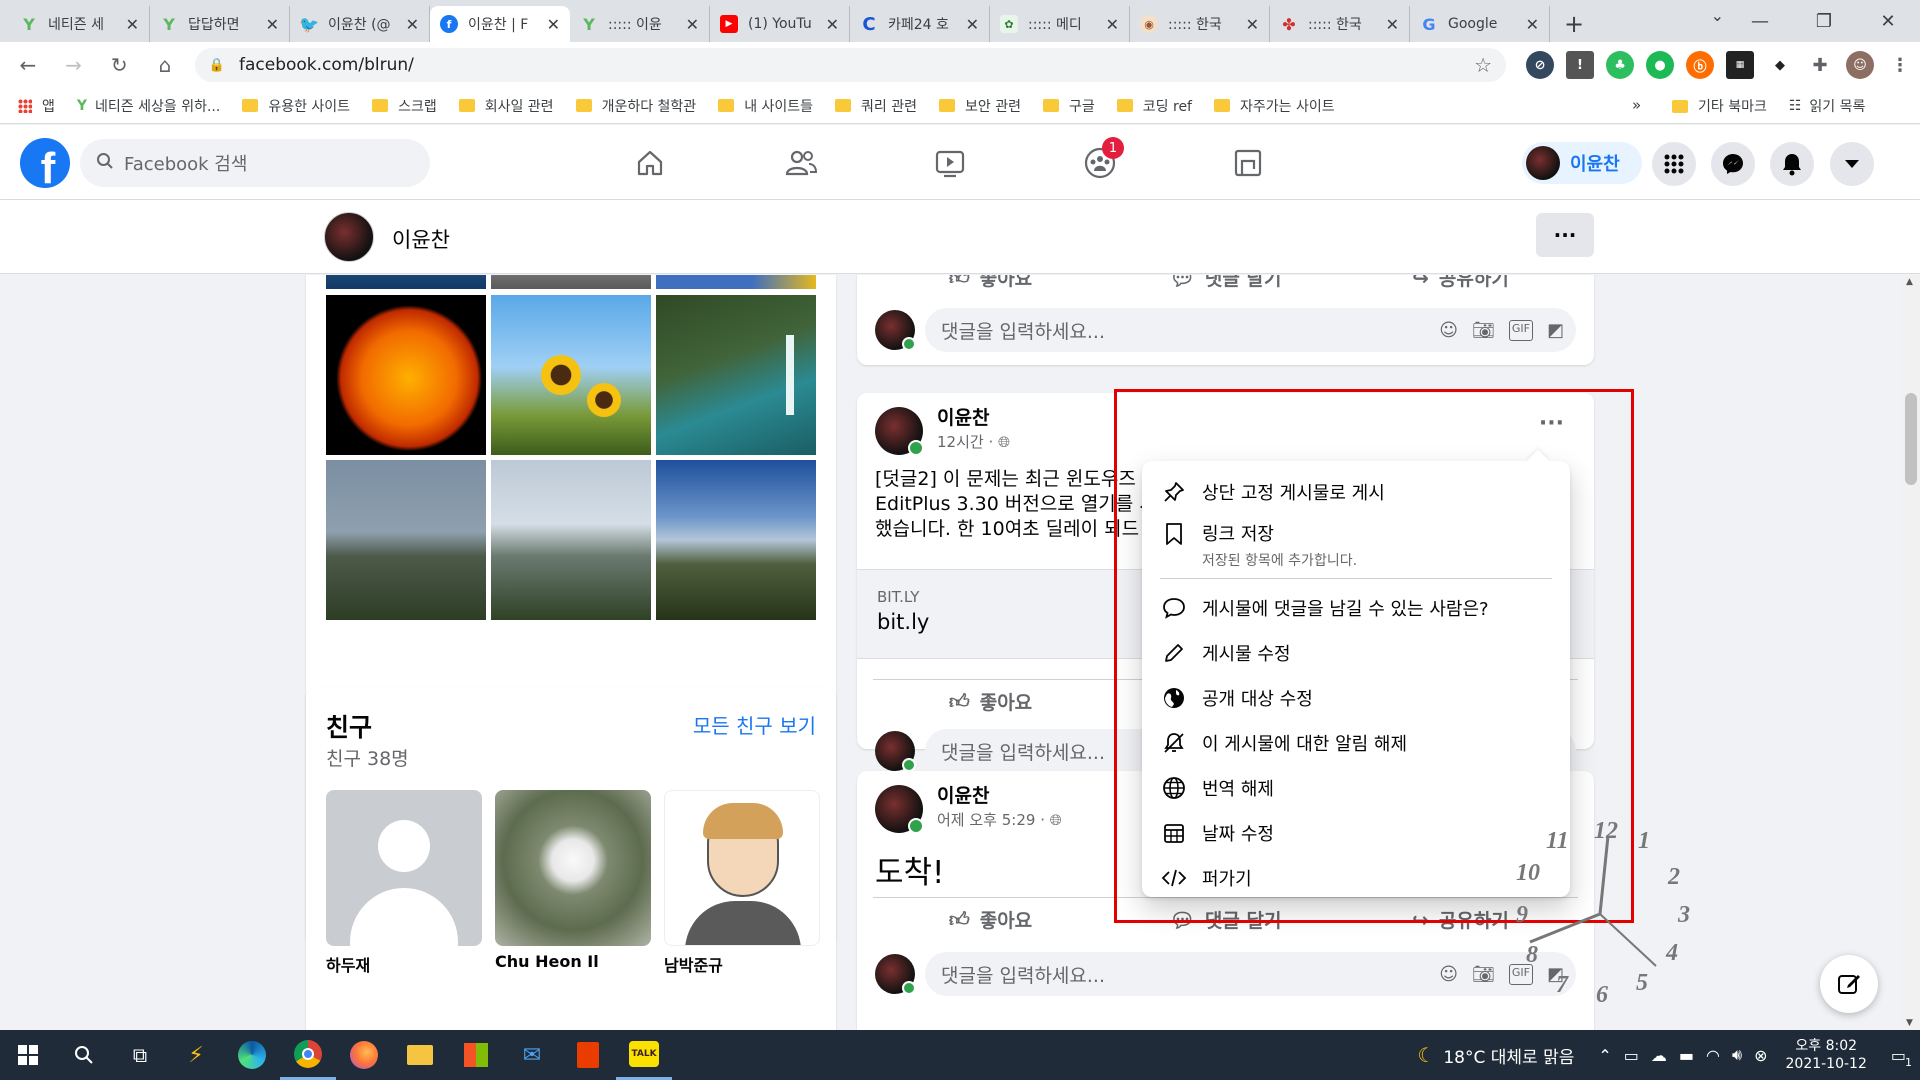 The height and width of the screenshot is (1080, 1920). Describe the element at coordinates (1824, 21) in the screenshot. I see `restore-icon: ❐` at that location.